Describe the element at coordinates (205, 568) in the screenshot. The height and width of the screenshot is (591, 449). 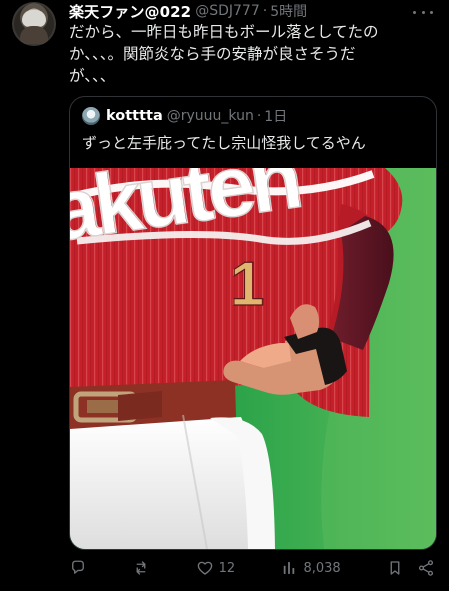
I see `heart-icon` at that location.